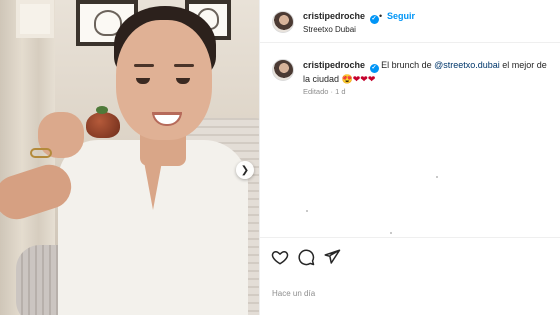 The height and width of the screenshot is (315, 560). What do you see at coordinates (408, 65) in the screenshot?
I see `caption-text: El brunch de` at bounding box center [408, 65].